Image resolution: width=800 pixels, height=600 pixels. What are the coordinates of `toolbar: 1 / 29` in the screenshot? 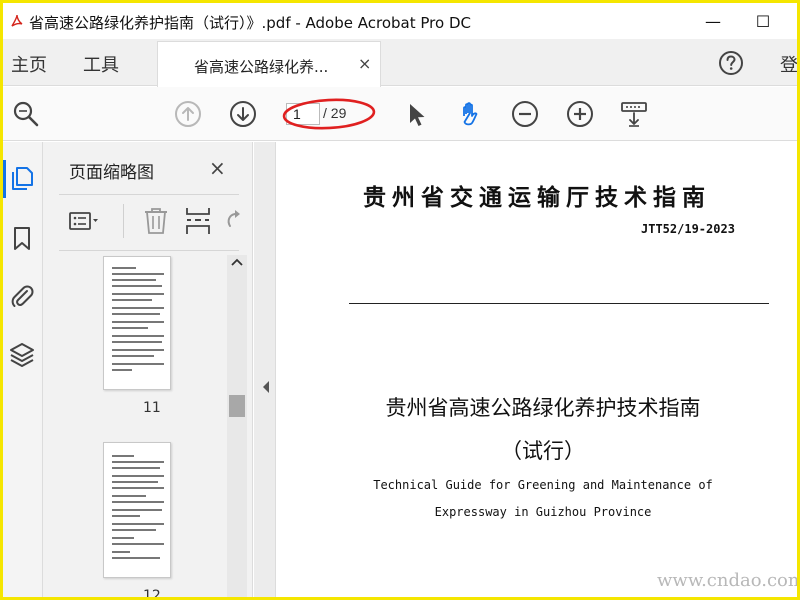 It's located at (400, 114).